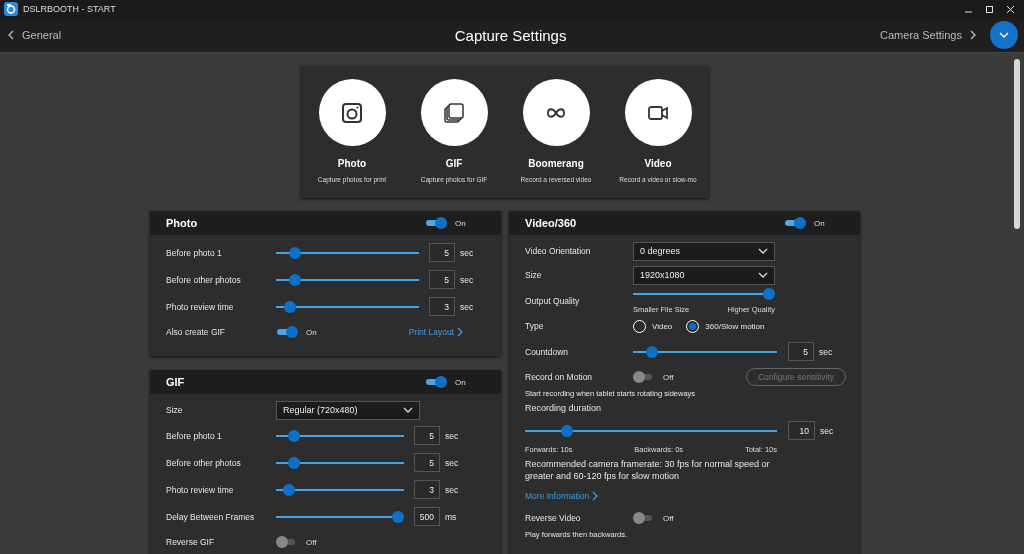  I want to click on setting-label: Video Orientation, so click(558, 251).